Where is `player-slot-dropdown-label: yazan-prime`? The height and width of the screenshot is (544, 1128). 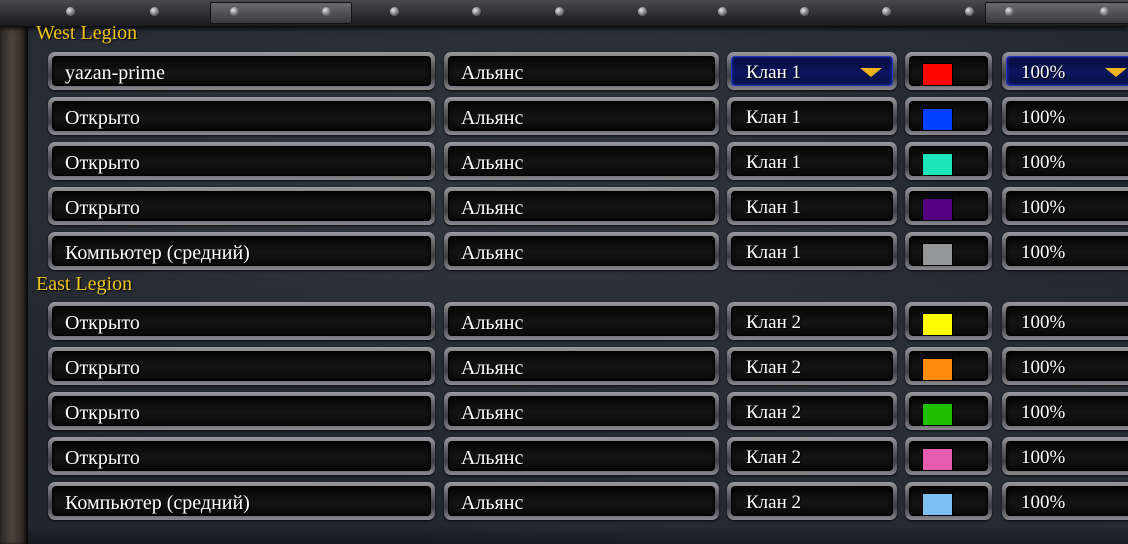
player-slot-dropdown-label: yazan-prime is located at coordinates (115, 73).